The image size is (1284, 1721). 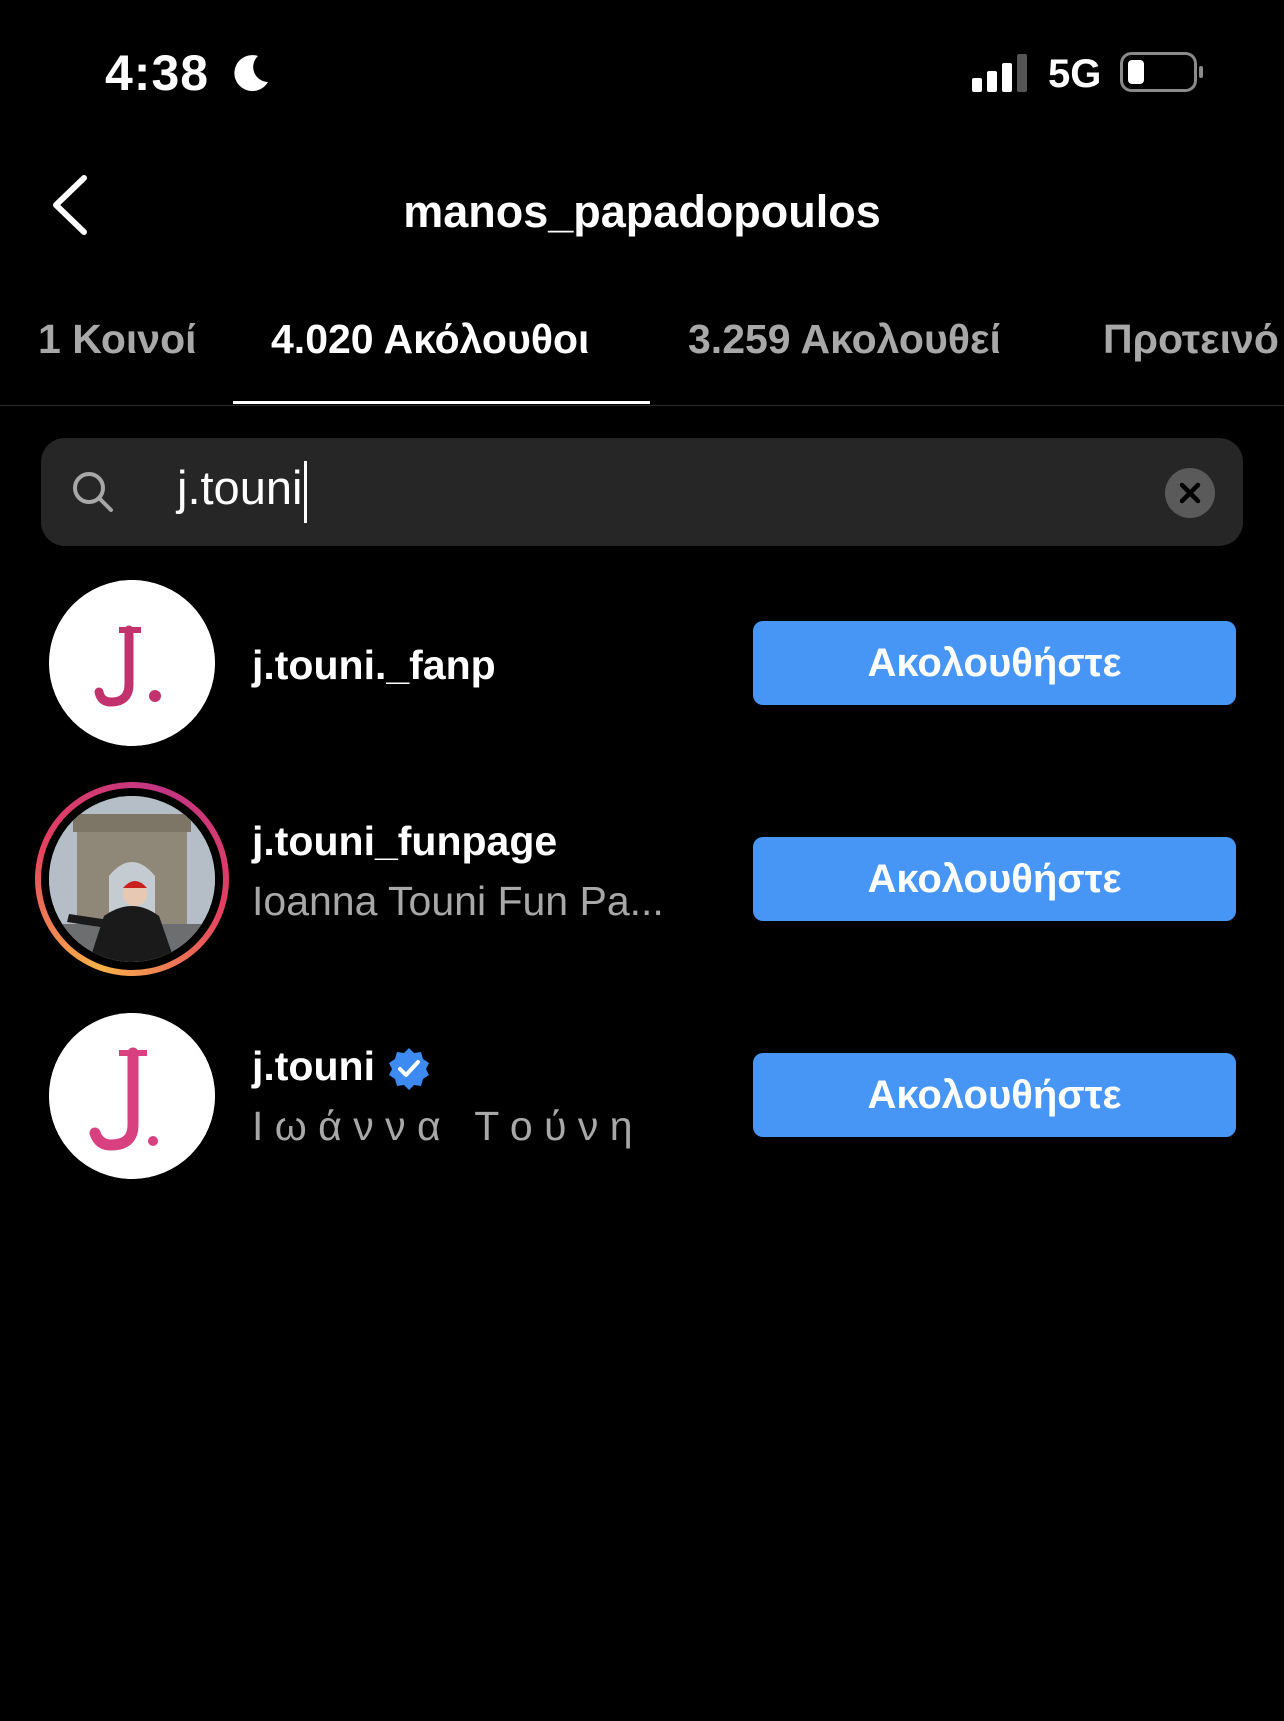 What do you see at coordinates (1161, 72) in the screenshot?
I see `battery-icon` at bounding box center [1161, 72].